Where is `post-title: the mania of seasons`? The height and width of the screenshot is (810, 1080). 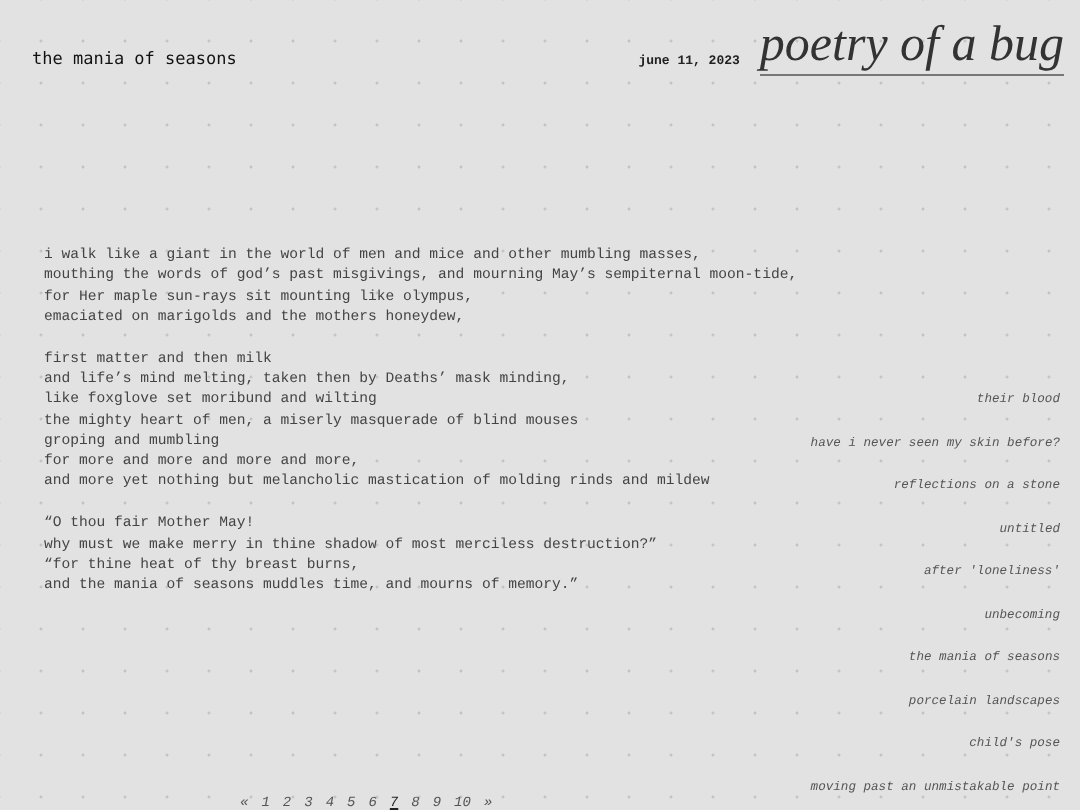
post-title: the mania of seasons is located at coordinates (134, 60).